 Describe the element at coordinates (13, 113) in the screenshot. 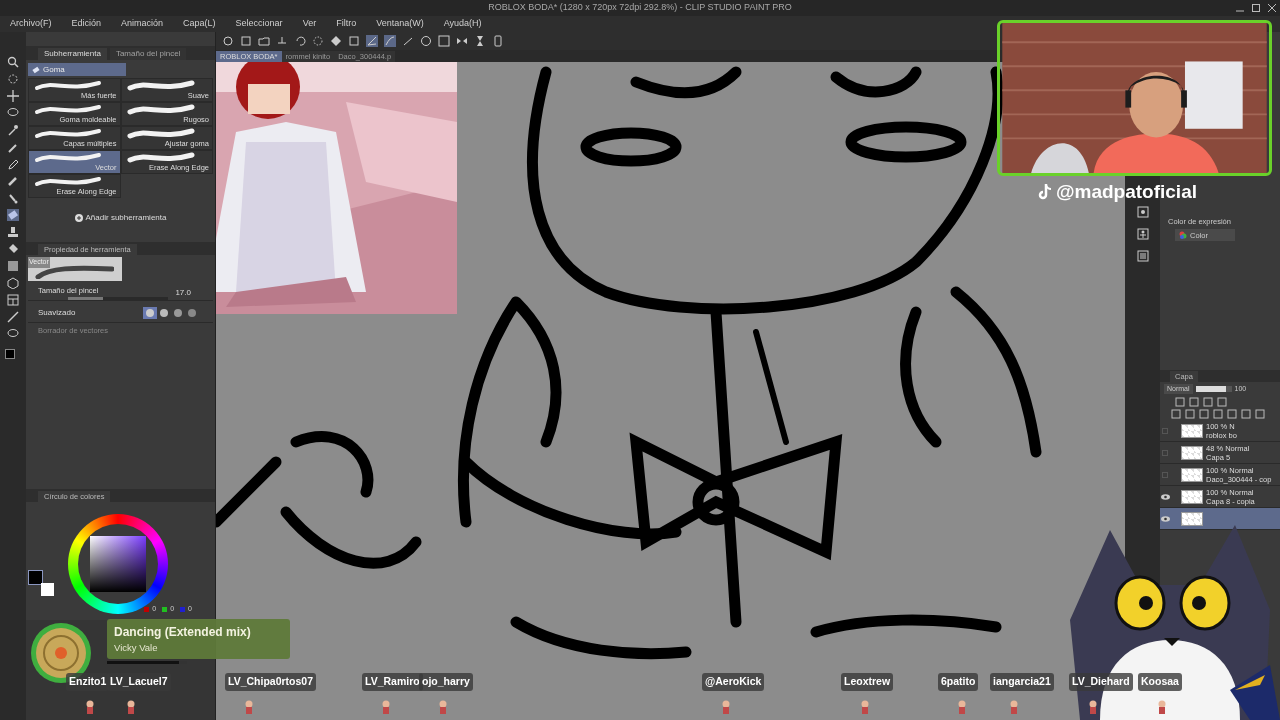

I see `lasso-icon` at that location.